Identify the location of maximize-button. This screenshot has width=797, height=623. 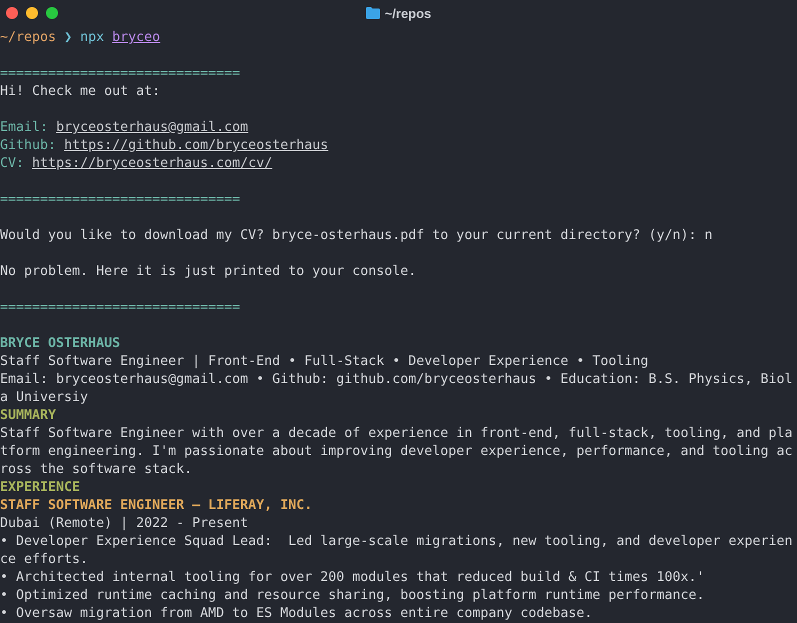
(52, 13).